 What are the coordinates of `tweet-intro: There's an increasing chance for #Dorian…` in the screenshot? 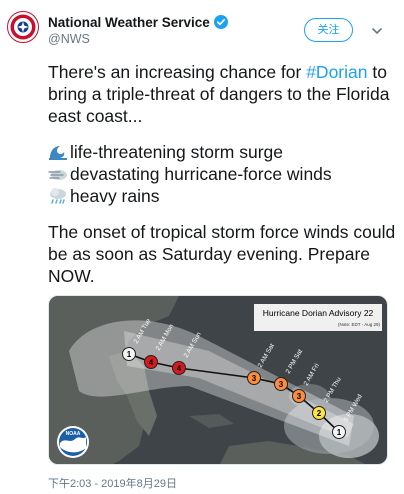 It's located at (222, 94).